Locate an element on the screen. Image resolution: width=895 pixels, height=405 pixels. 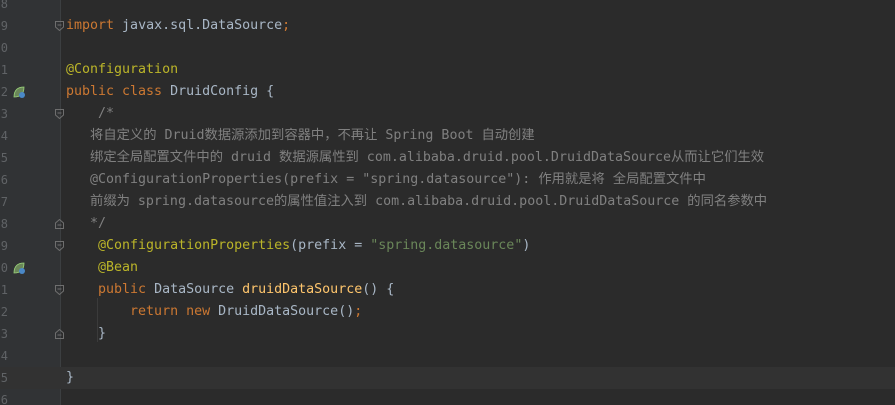
code-text: return new DruidDataSource(); is located at coordinates (214, 312).